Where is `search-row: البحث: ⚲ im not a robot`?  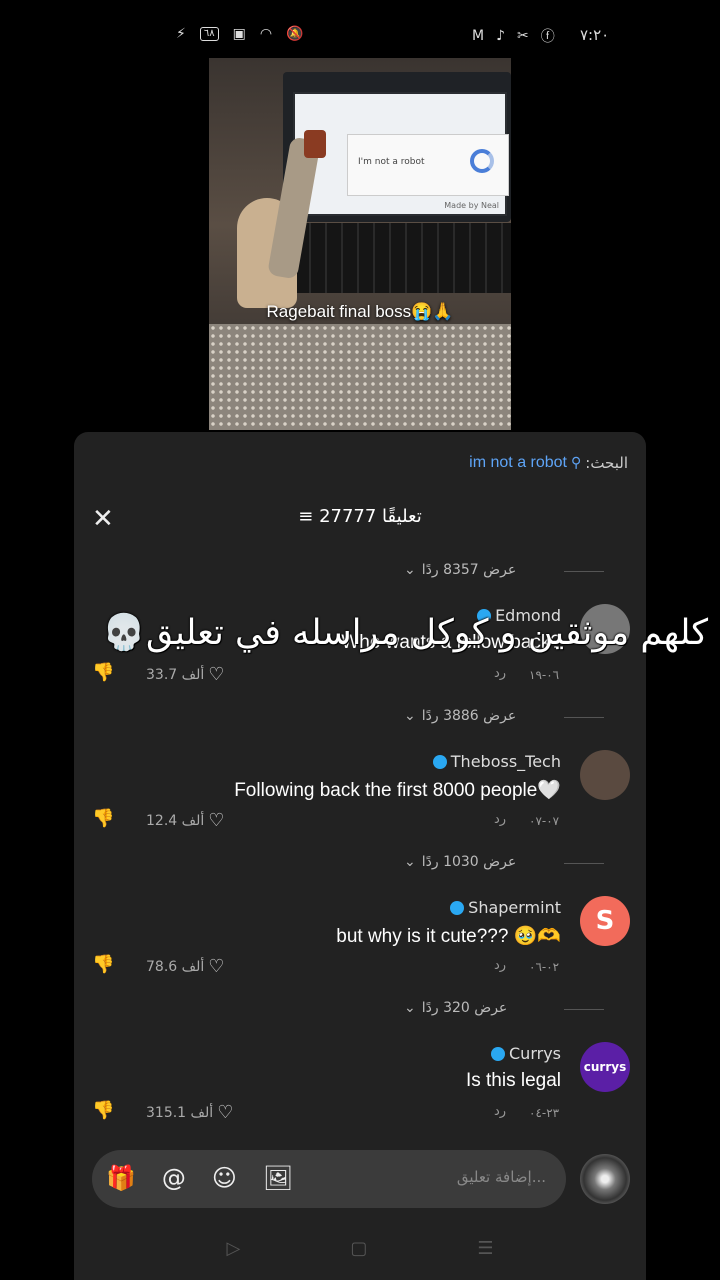
search-row: البحث: ⚲ im not a robot is located at coordinates (548, 463).